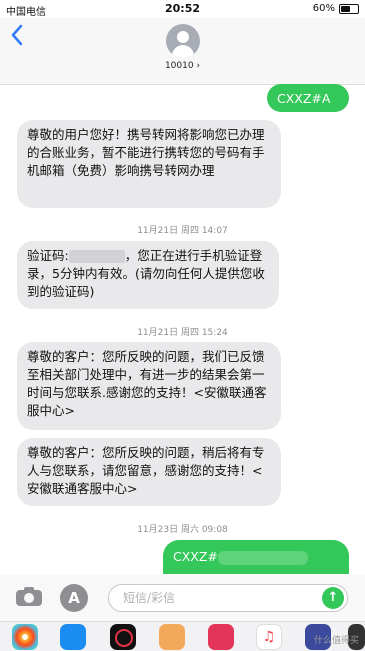 The width and height of the screenshot is (365, 651). I want to click on fitness-icon, so click(123, 637).